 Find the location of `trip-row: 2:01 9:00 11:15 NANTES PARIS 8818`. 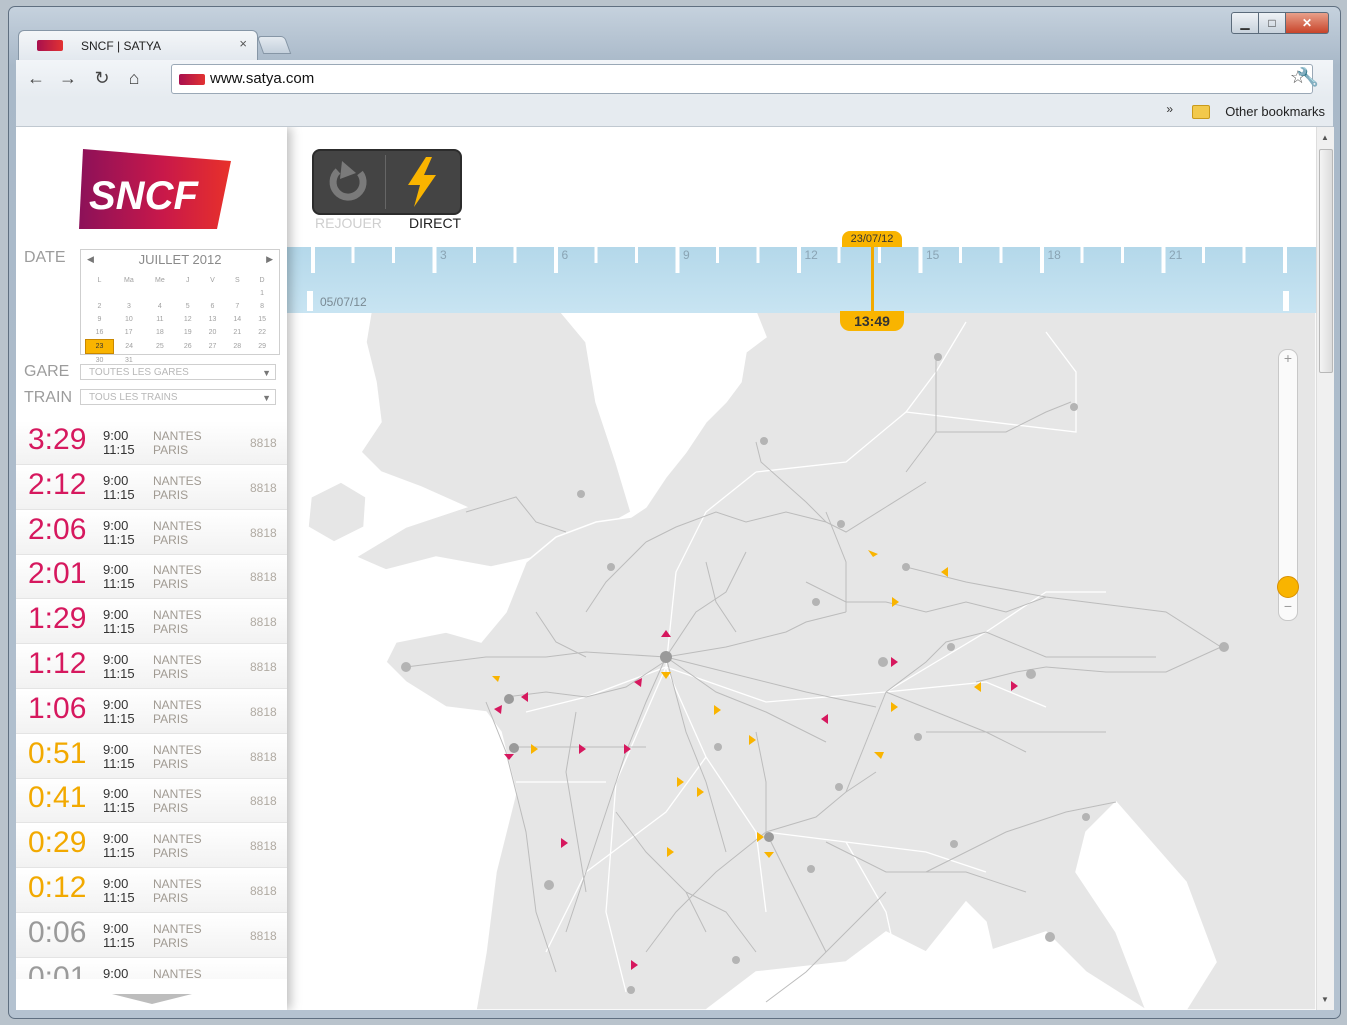

trip-row: 2:01 9:00 11:15 NANTES PARIS 8818 is located at coordinates (151, 577).